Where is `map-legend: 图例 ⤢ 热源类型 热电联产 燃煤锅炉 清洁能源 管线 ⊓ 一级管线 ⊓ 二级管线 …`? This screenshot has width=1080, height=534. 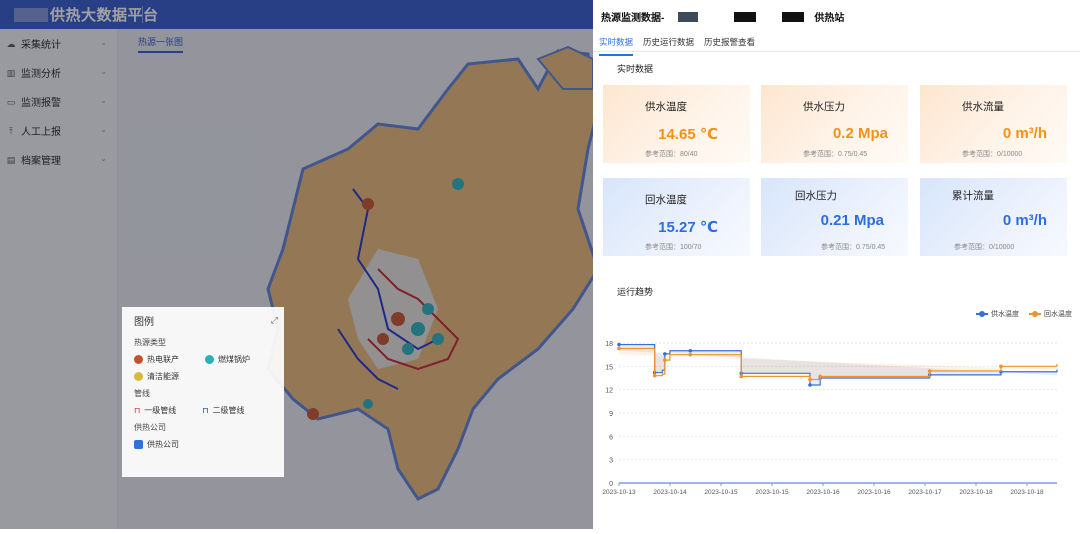 map-legend: 图例 ⤢ 热源类型 热电联产 燃煤锅炉 清洁能源 管线 ⊓ 一级管线 ⊓ 二级管线 … is located at coordinates (203, 392).